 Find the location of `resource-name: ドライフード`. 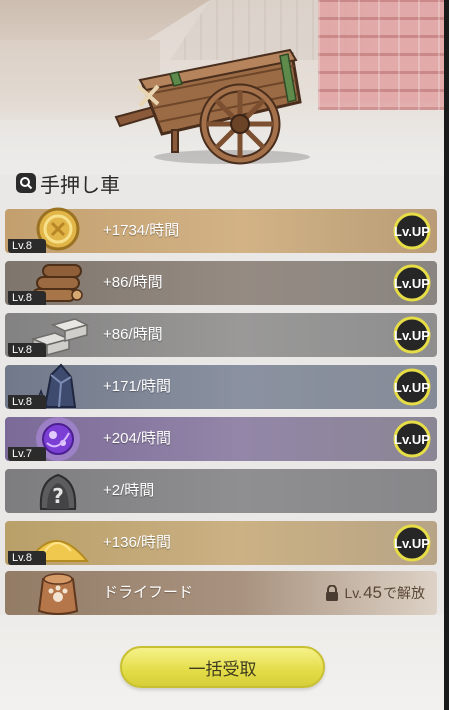

resource-name: ドライフード is located at coordinates (148, 592).